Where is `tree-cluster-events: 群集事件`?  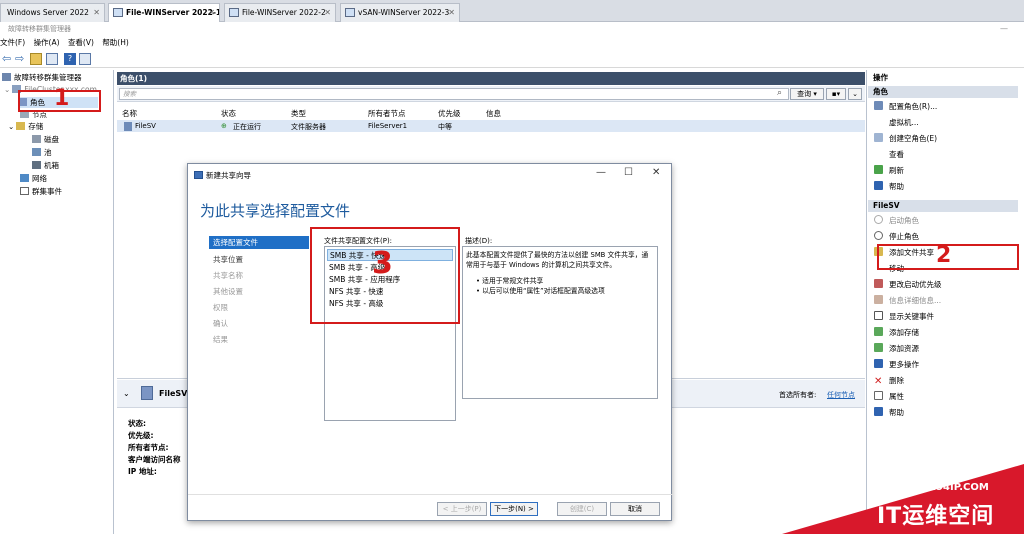
tree-cluster-events: 群集事件 is located at coordinates (41, 191).